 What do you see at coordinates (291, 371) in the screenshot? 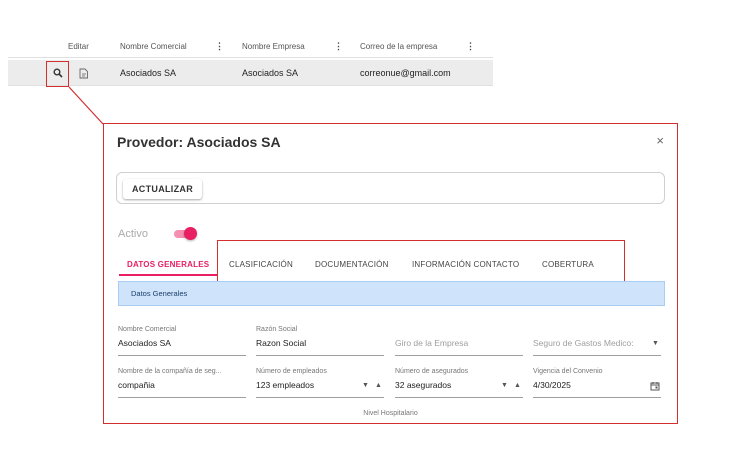
I see `empleados-label: Número de empleados` at bounding box center [291, 371].